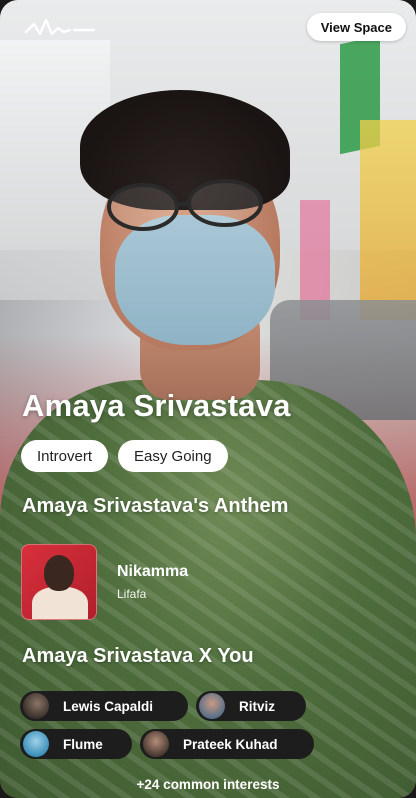 This screenshot has width=416, height=798. Describe the element at coordinates (108, 706) in the screenshot. I see `artist-name: Lewis Capaldi` at that location.